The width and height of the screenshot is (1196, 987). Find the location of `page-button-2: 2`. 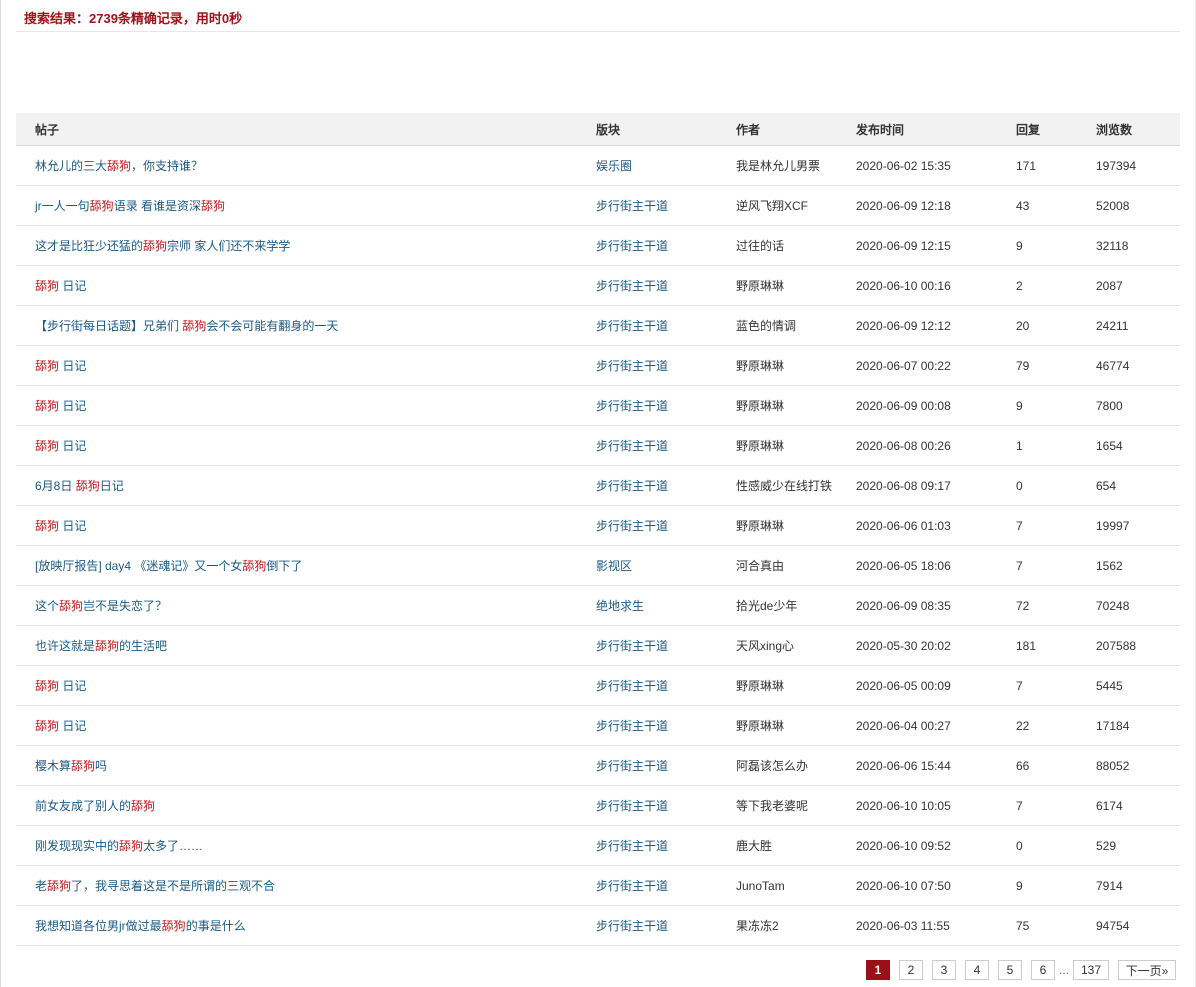

page-button-2: 2 is located at coordinates (910, 970).